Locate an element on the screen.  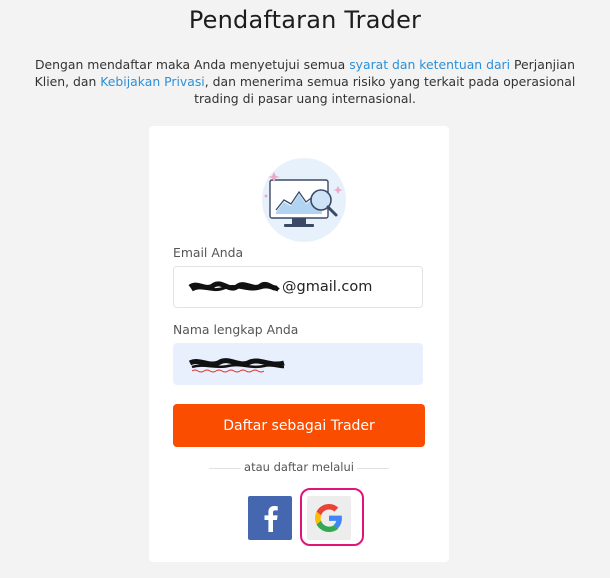
divider-line-right is located at coordinates (373, 468).